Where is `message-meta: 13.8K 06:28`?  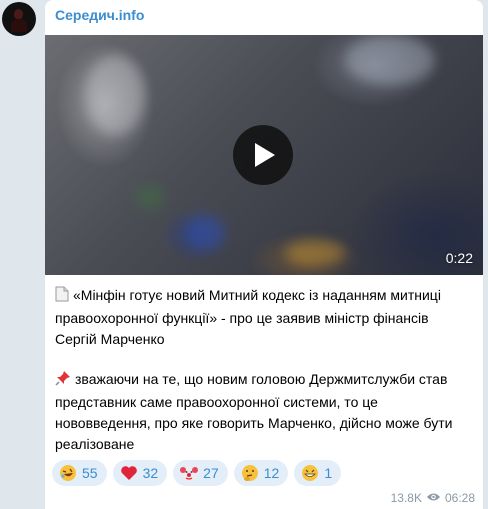 message-meta: 13.8K 06:28 is located at coordinates (433, 498).